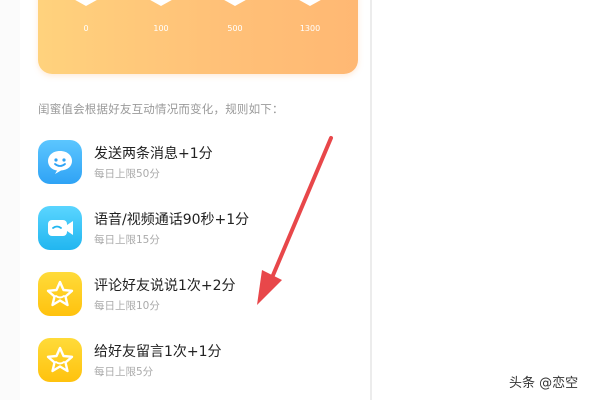 The height and width of the screenshot is (400, 600). Describe the element at coordinates (295, 220) in the screenshot. I see `red-arrow-annotation` at that location.